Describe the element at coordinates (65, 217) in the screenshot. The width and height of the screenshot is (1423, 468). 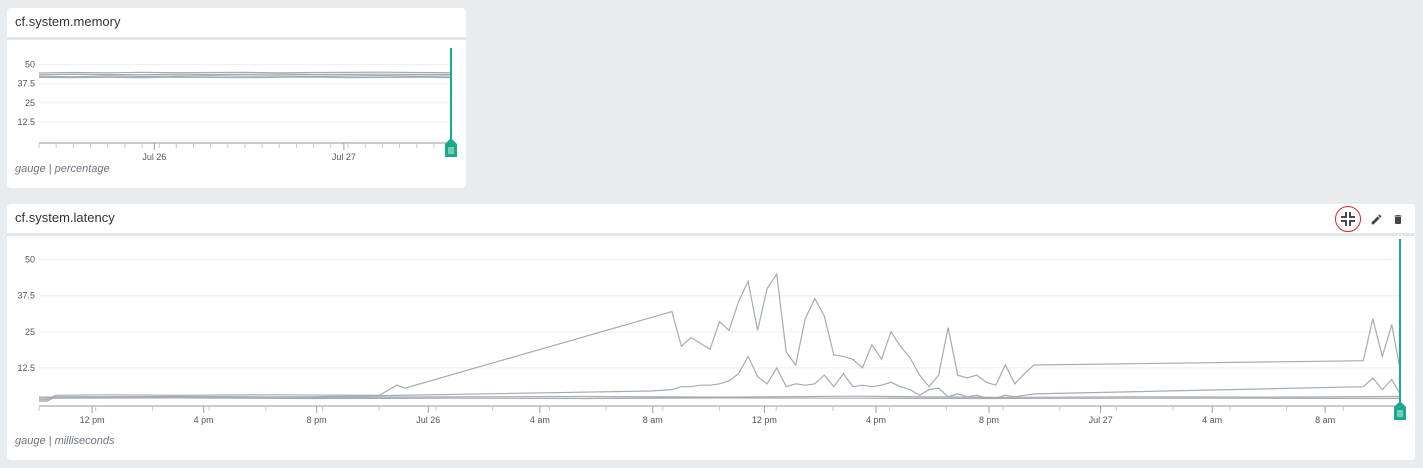
I see `panel-title: cf.system.latency` at that location.